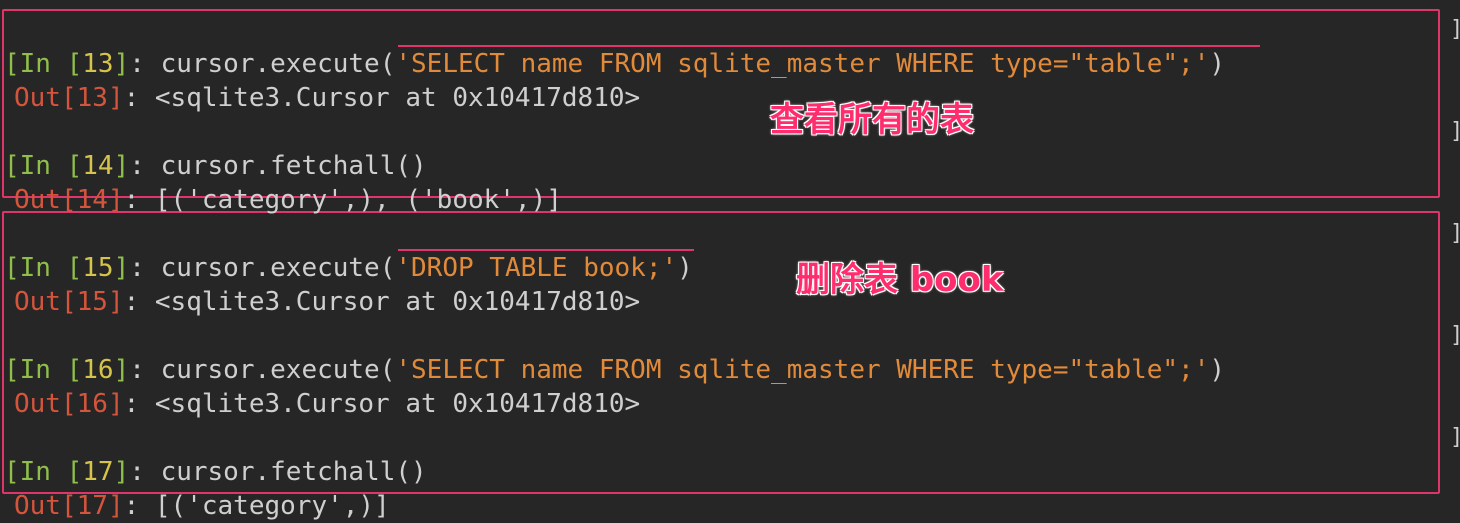 The image size is (1460, 523). Describe the element at coordinates (900, 280) in the screenshot. I see `annotation-drop-table-book: 删除表 book` at that location.